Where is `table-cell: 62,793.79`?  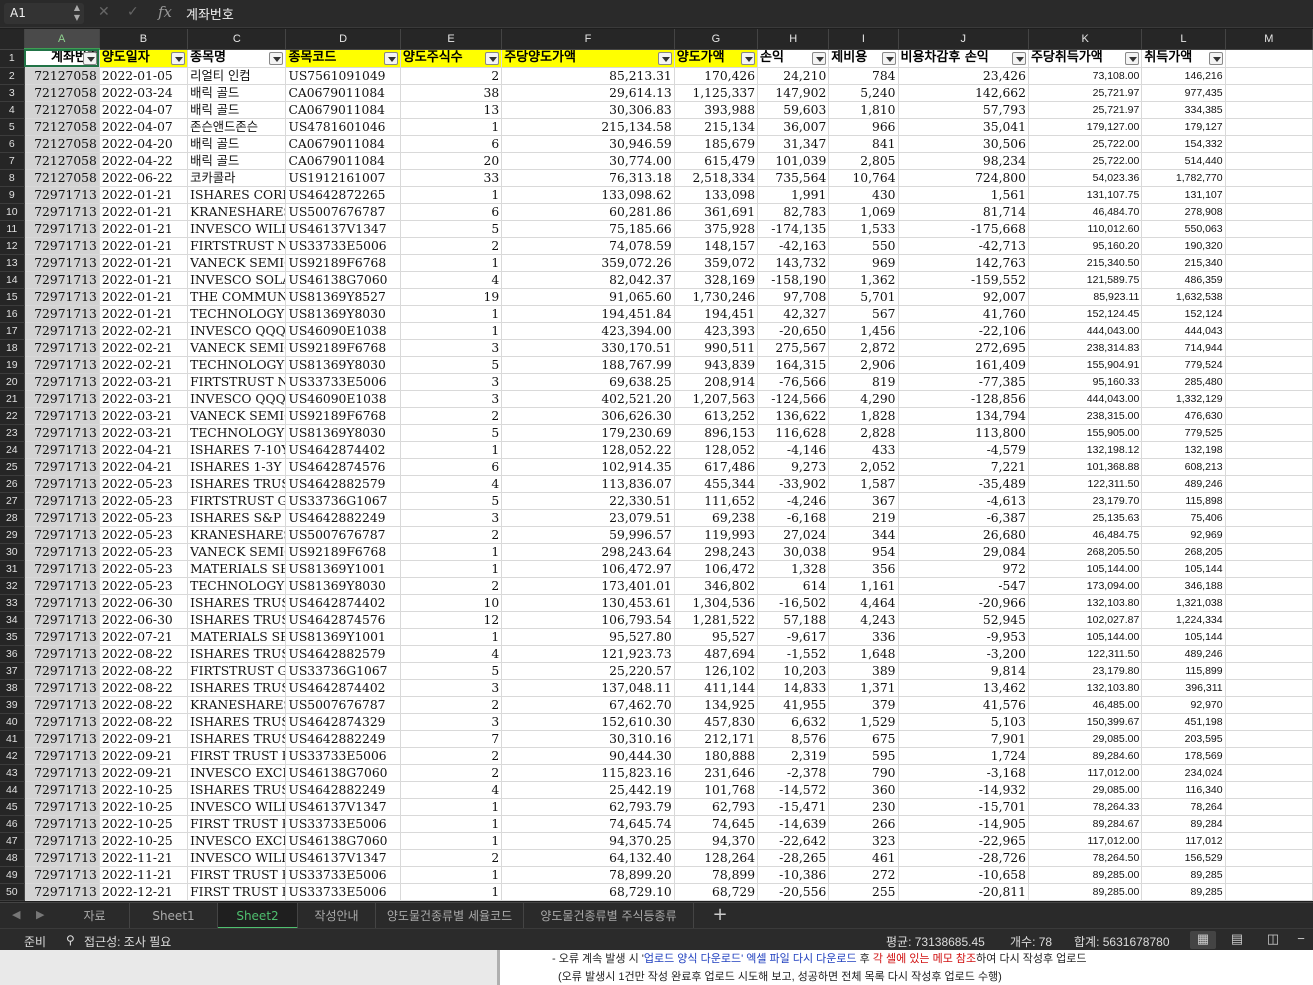 table-cell: 62,793.79 is located at coordinates (588, 807).